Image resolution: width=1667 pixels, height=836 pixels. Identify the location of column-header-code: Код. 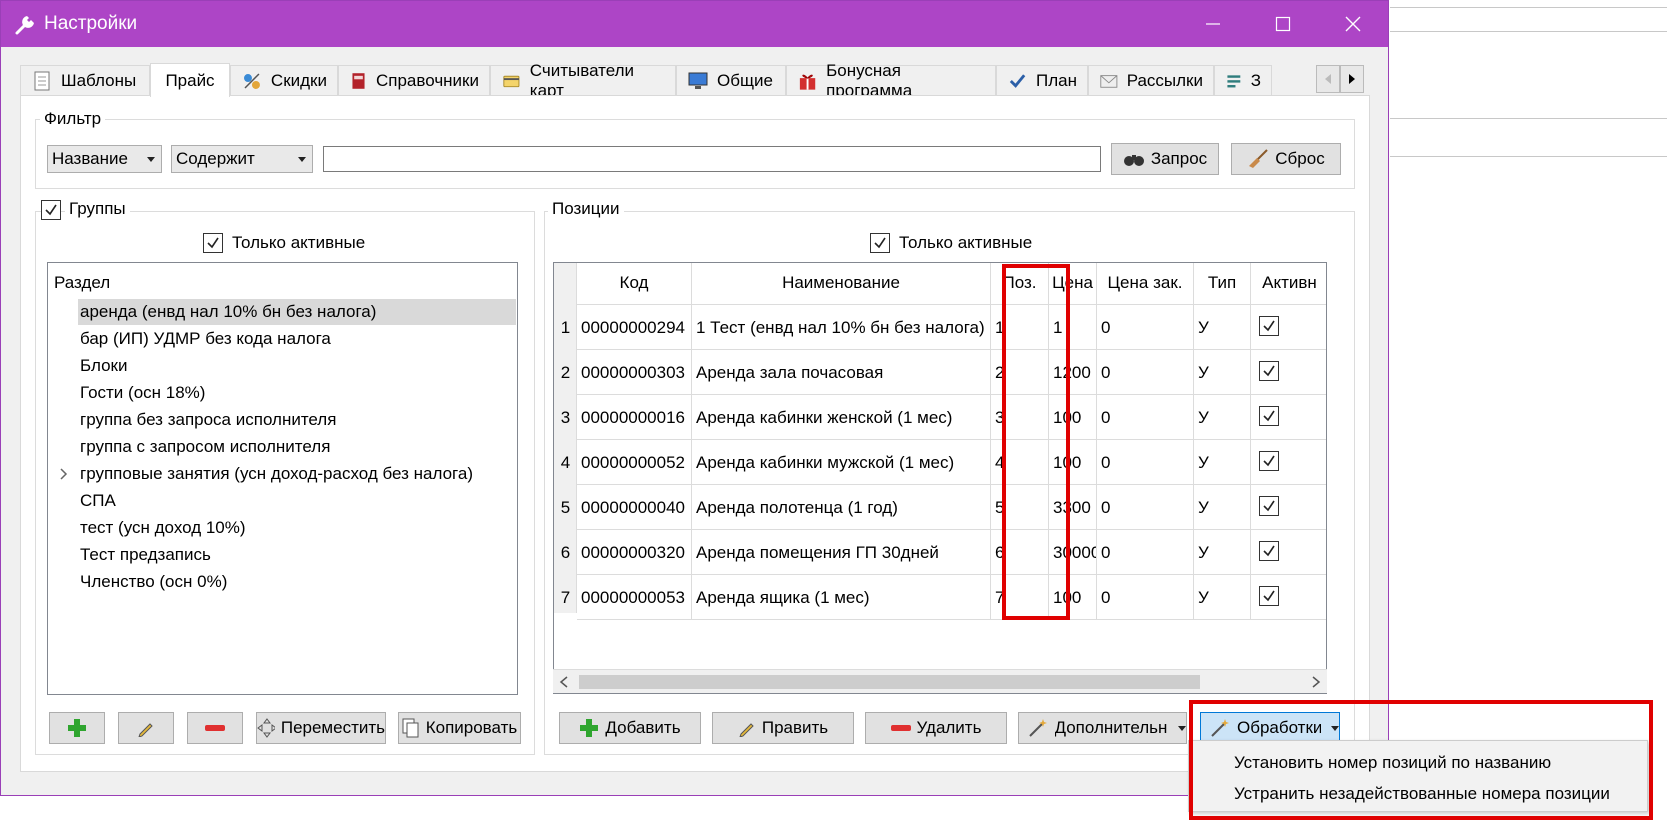
(634, 284).